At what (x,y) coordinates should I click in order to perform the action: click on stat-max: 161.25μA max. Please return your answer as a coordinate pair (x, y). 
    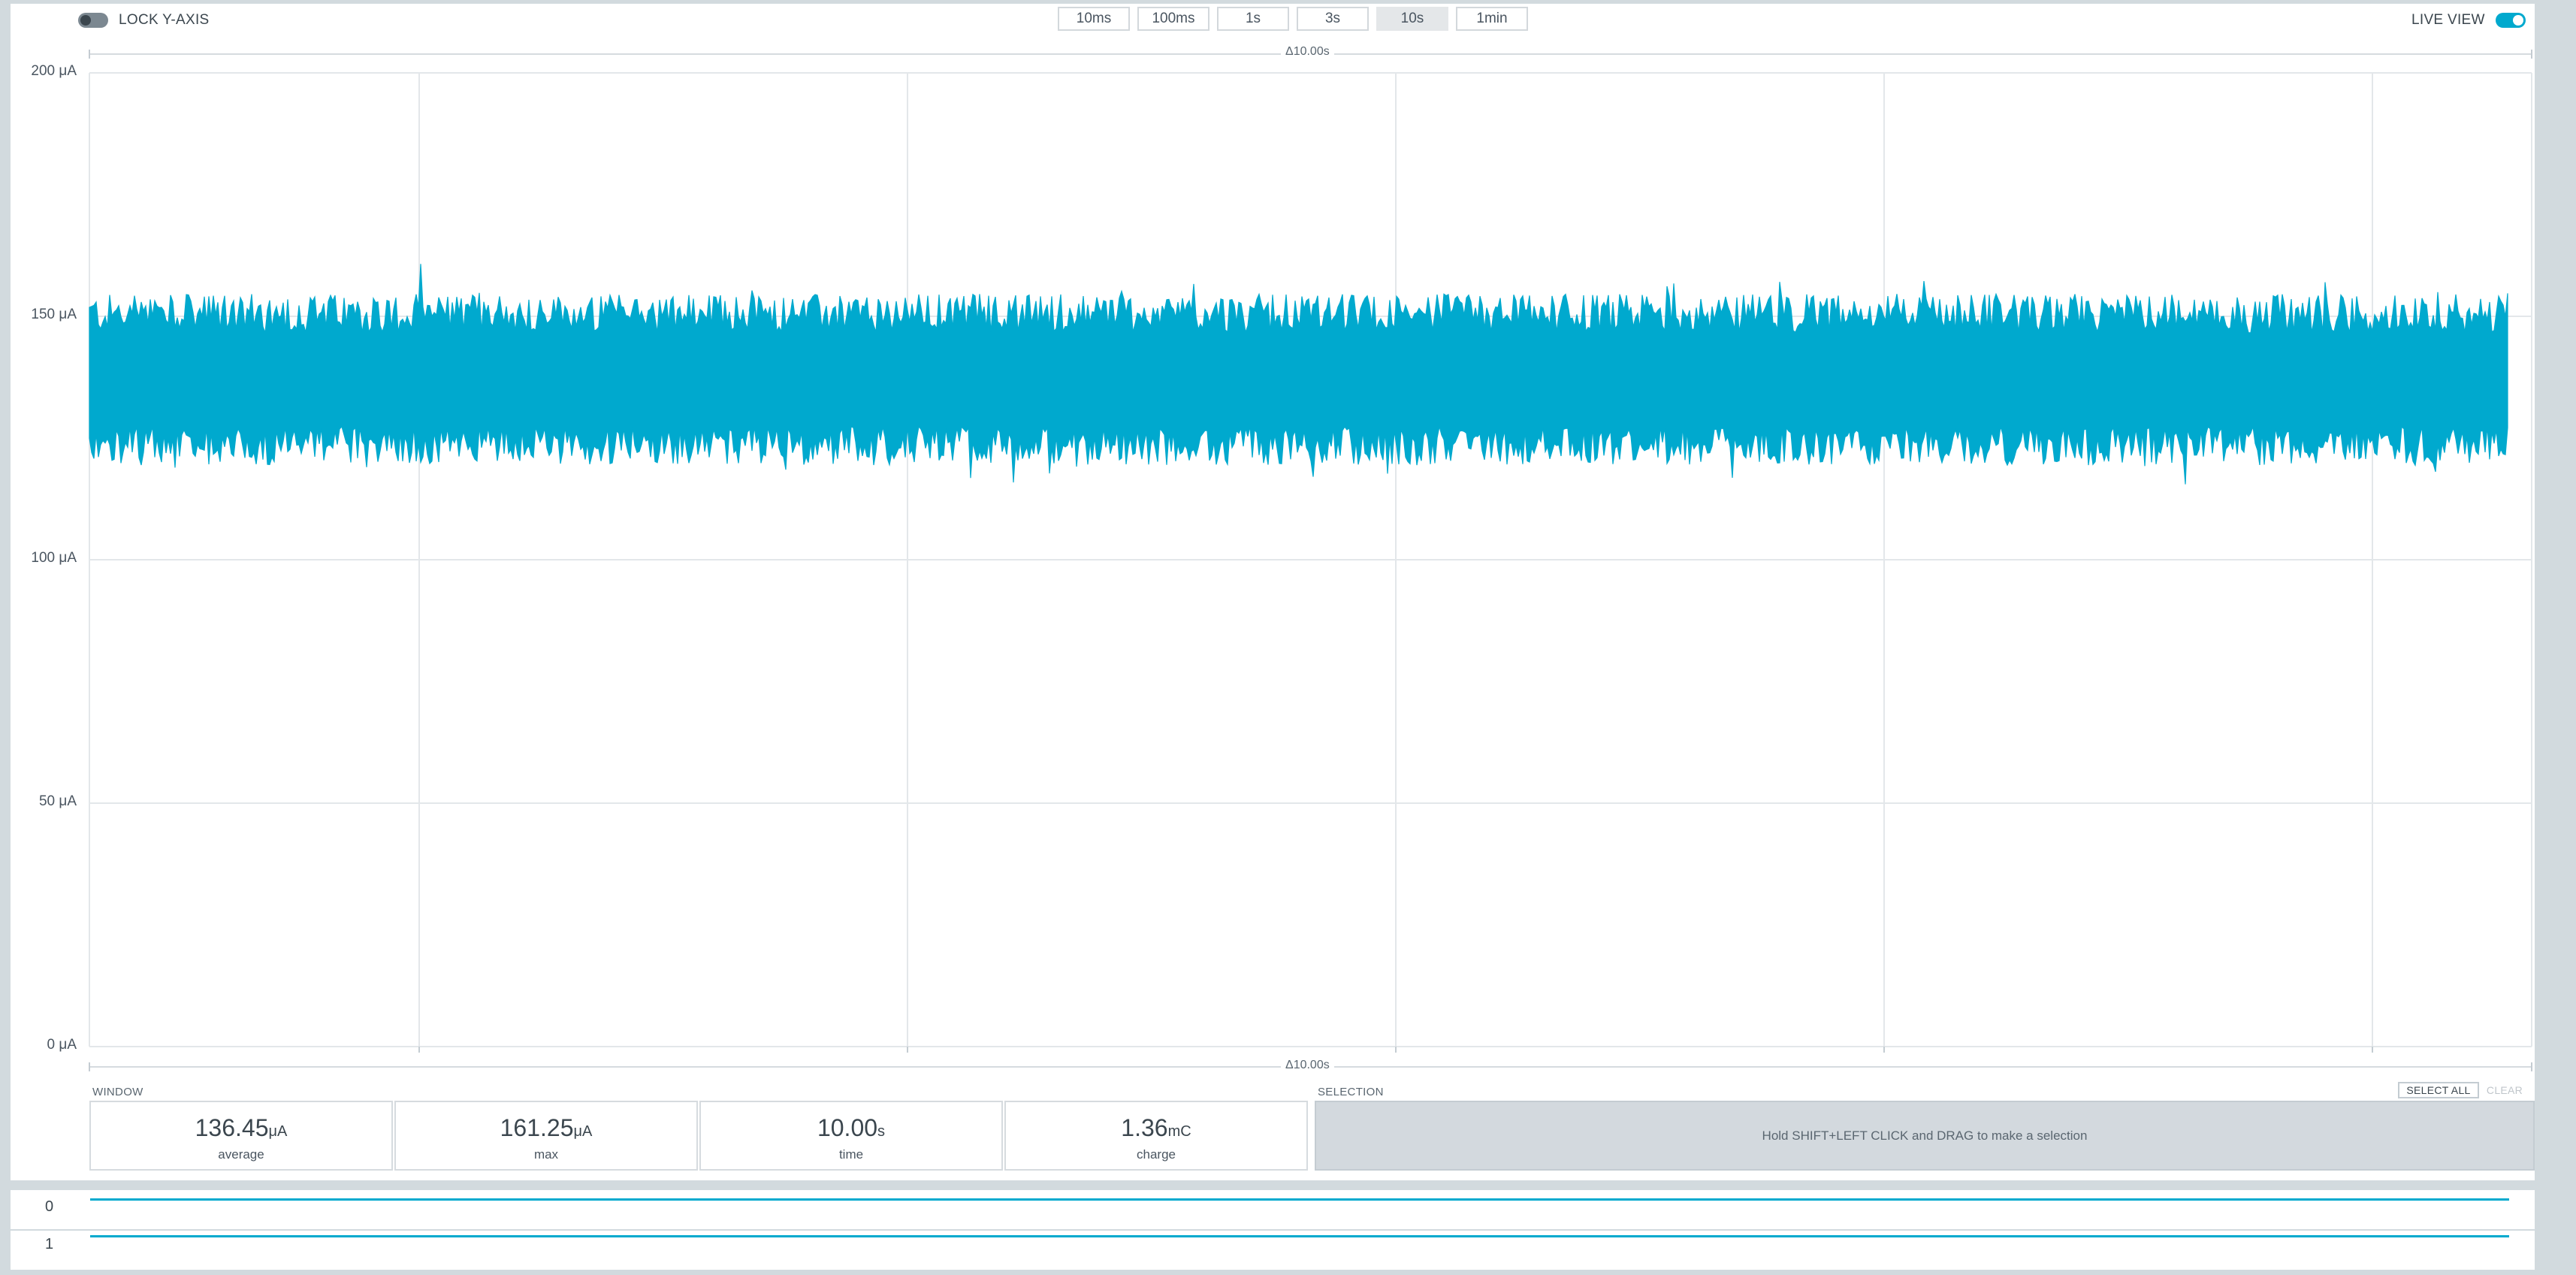
    Looking at the image, I should click on (546, 1136).